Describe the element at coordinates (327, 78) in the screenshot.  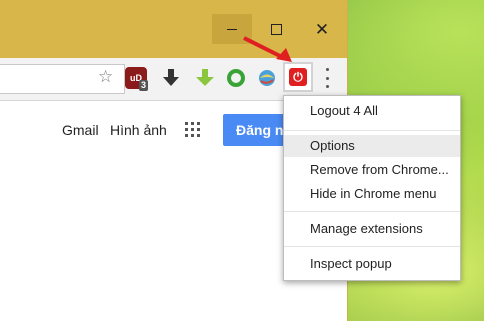
I see `more-vert-icon` at that location.